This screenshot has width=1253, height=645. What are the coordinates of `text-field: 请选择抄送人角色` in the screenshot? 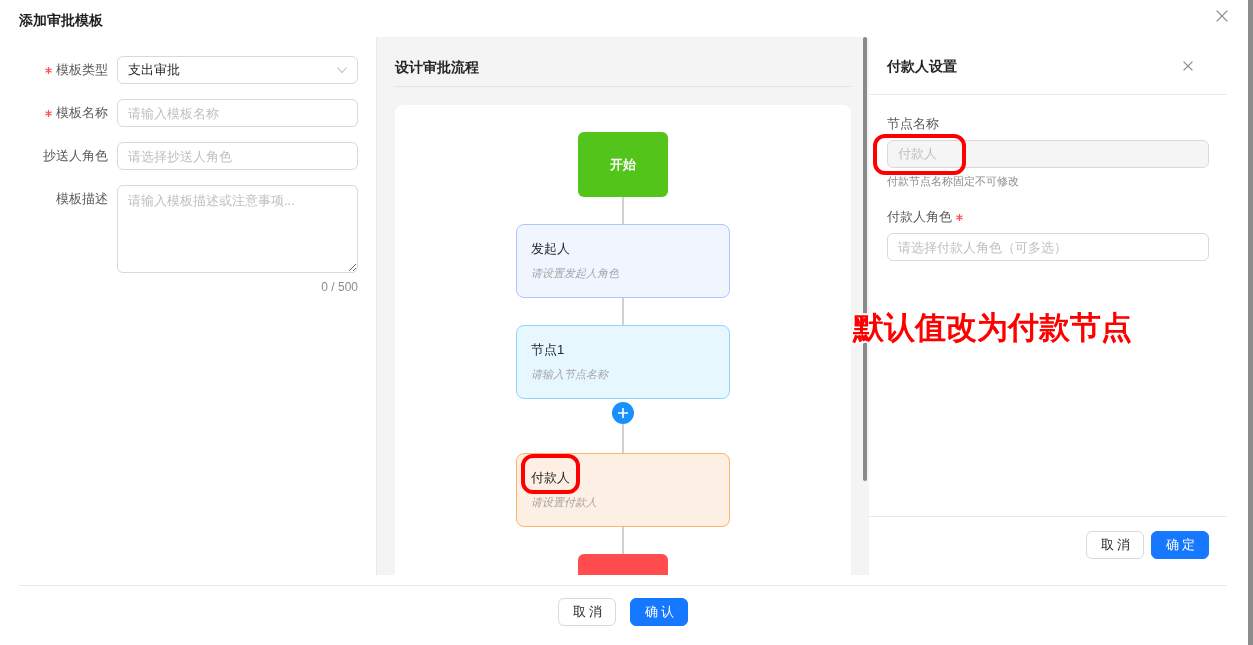 It's located at (237, 156).